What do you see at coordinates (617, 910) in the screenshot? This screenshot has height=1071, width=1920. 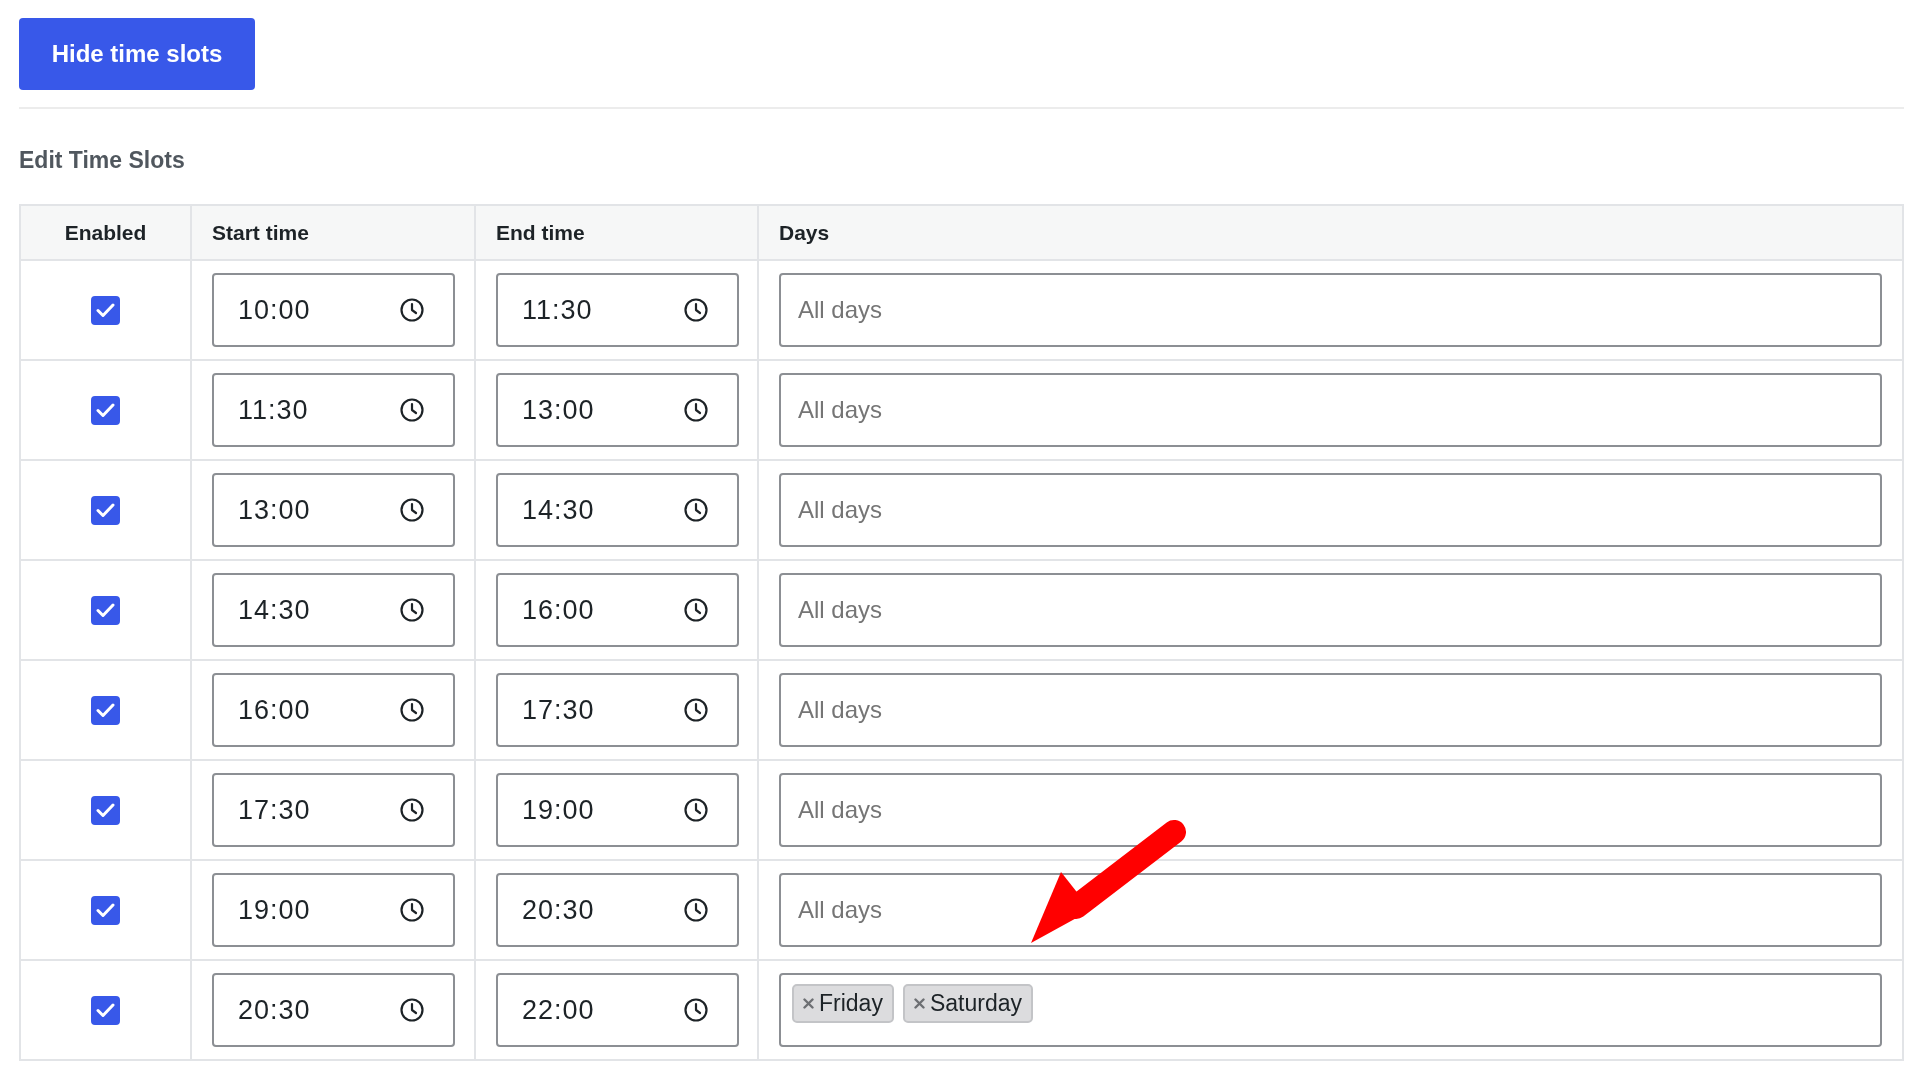 I see `end-time-field: 20:30` at bounding box center [617, 910].